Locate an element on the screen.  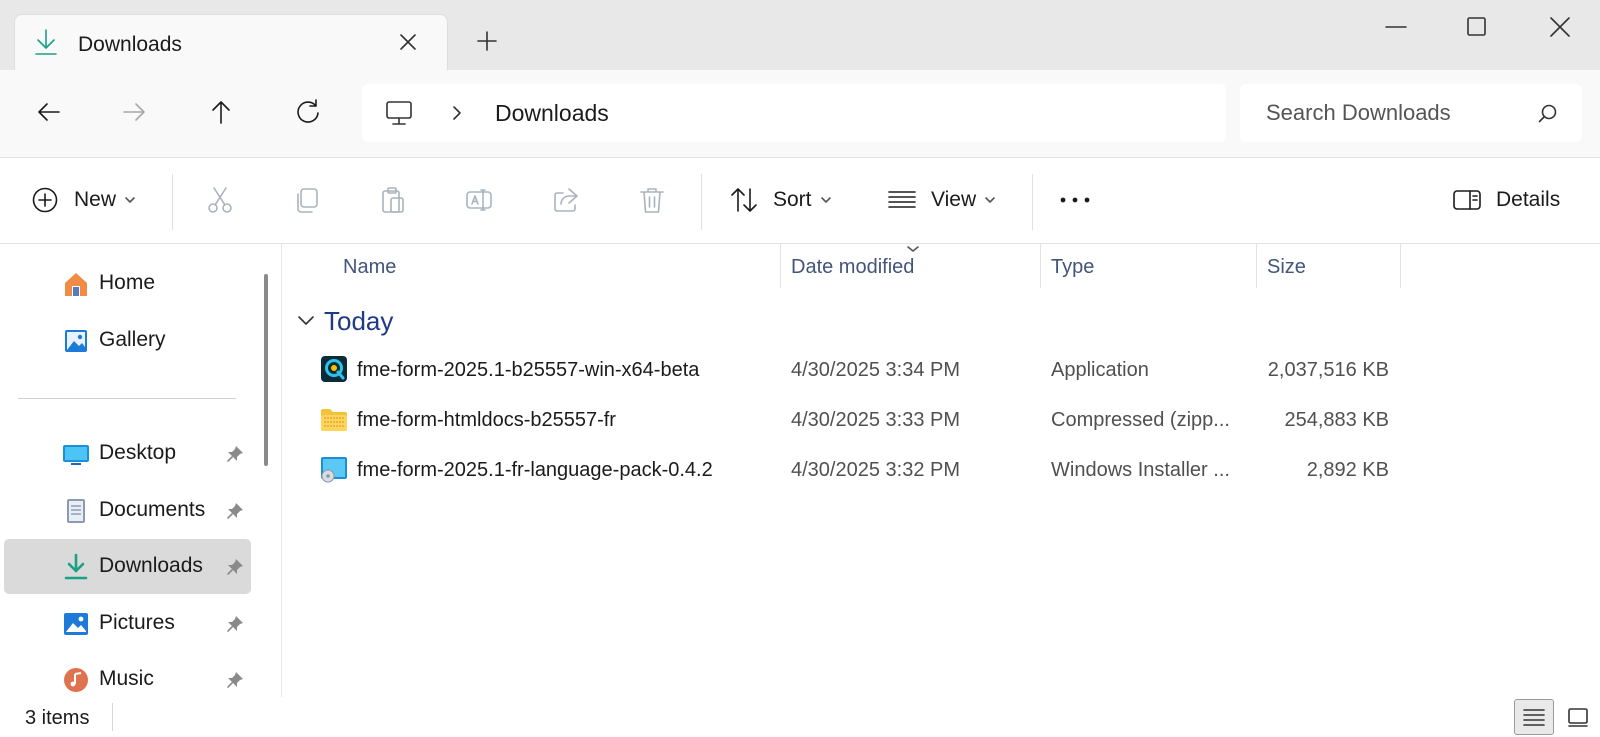
pictures-folder-icon is located at coordinates (76, 624).